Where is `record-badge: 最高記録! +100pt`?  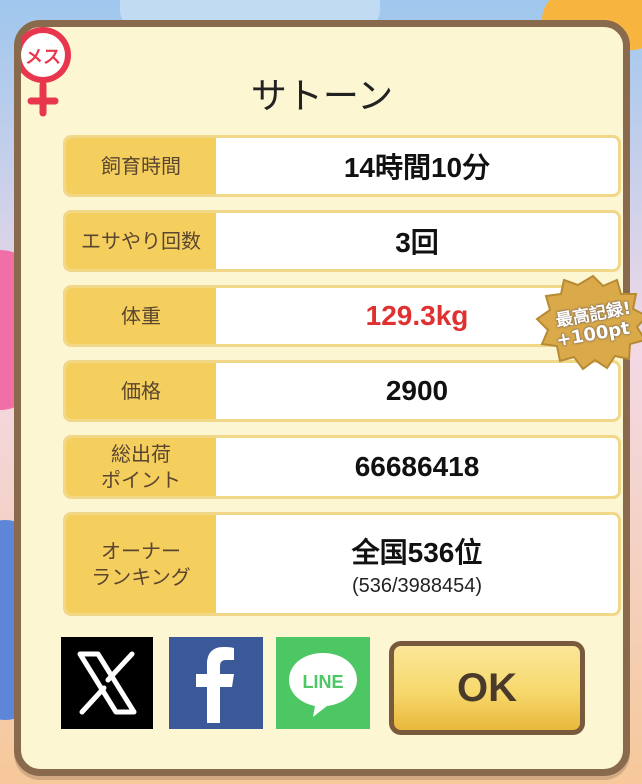 record-badge: 最高記録! +100pt is located at coordinates (587, 322).